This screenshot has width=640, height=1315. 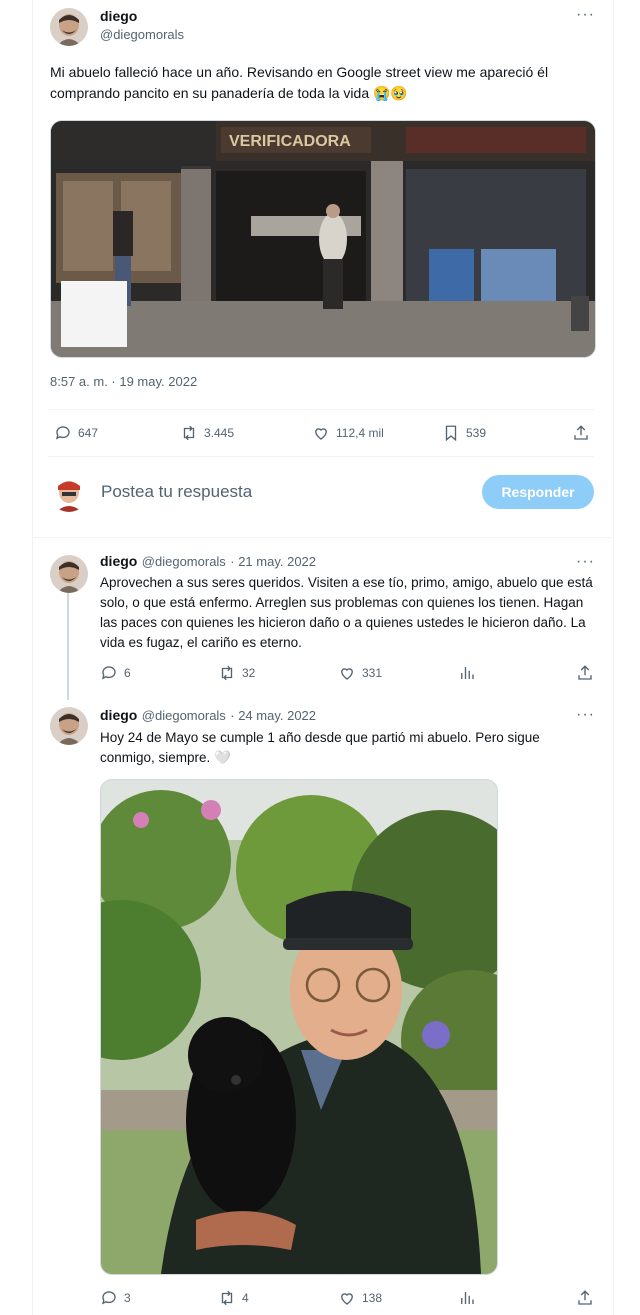 What do you see at coordinates (360, 673) in the screenshot?
I see `like-action: 331` at bounding box center [360, 673].